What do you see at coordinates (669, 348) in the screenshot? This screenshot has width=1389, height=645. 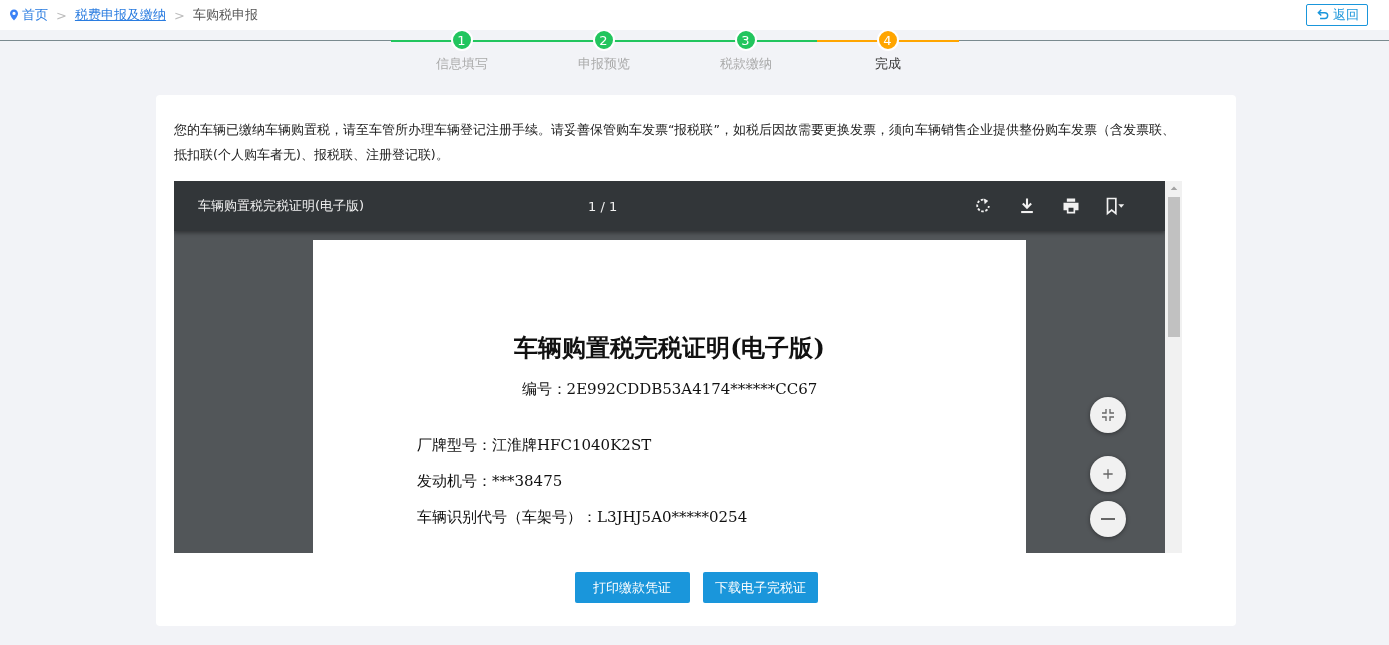 I see `certificate-title: 车辆购置税完税证明(电子版)` at bounding box center [669, 348].